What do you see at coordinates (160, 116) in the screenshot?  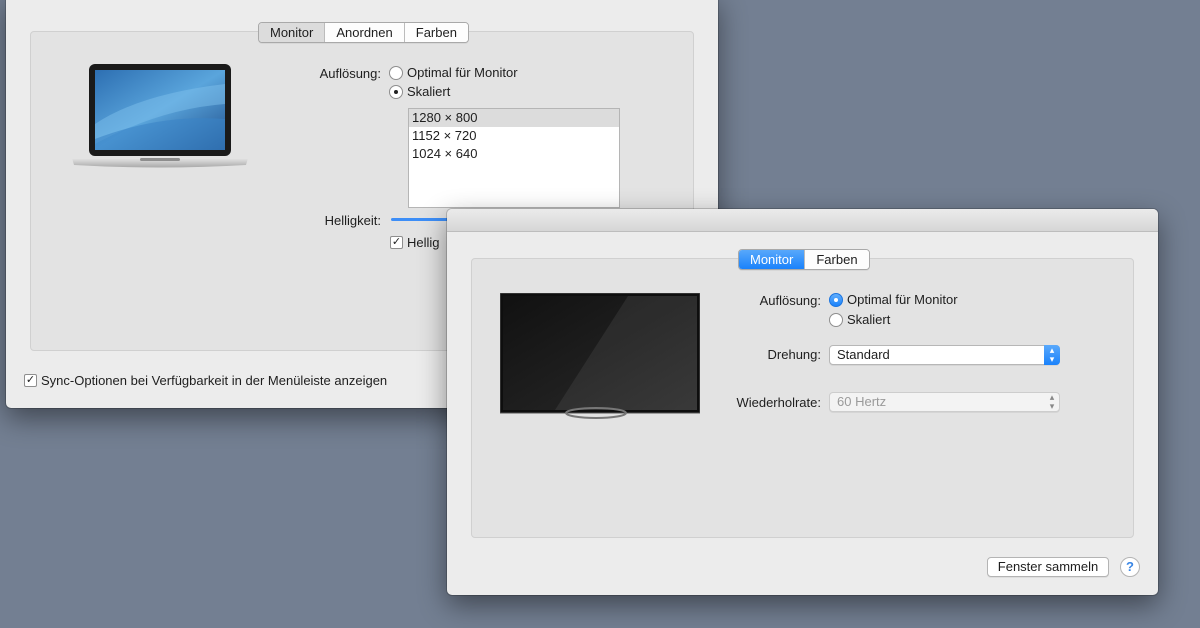 I see `laptop-display-image` at bounding box center [160, 116].